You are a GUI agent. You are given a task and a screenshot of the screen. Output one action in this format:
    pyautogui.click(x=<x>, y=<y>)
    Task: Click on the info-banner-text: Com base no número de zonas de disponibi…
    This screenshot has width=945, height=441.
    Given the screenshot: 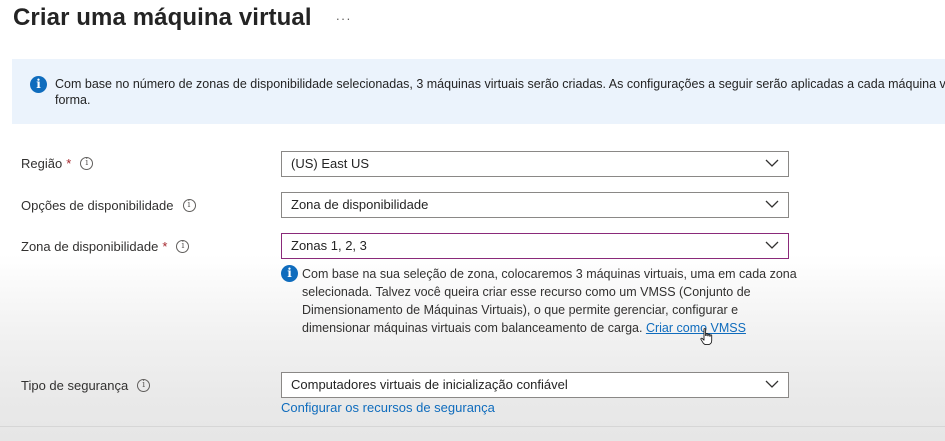 What is the action you would take?
    pyautogui.click(x=500, y=92)
    